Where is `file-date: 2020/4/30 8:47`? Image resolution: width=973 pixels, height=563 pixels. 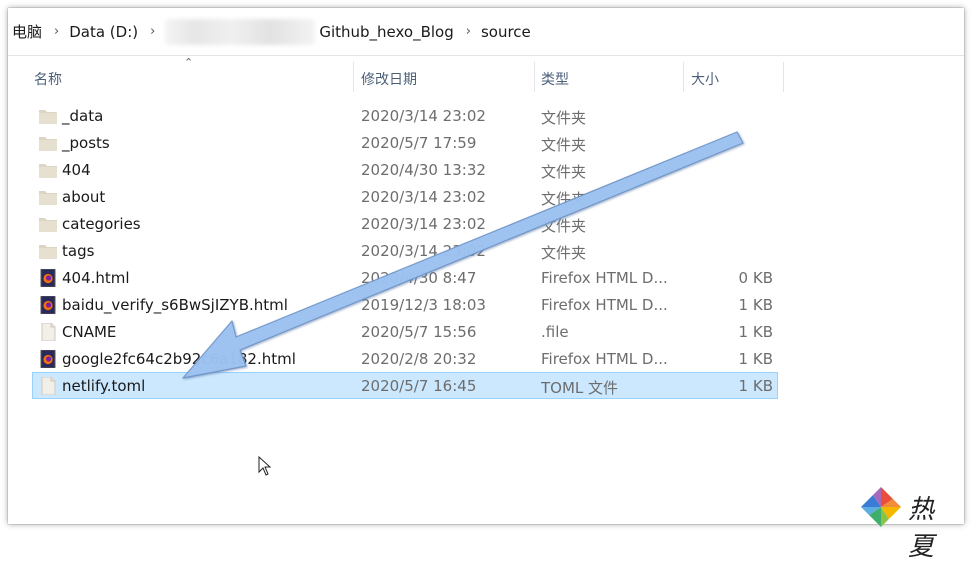 file-date: 2020/4/30 8:47 is located at coordinates (419, 278).